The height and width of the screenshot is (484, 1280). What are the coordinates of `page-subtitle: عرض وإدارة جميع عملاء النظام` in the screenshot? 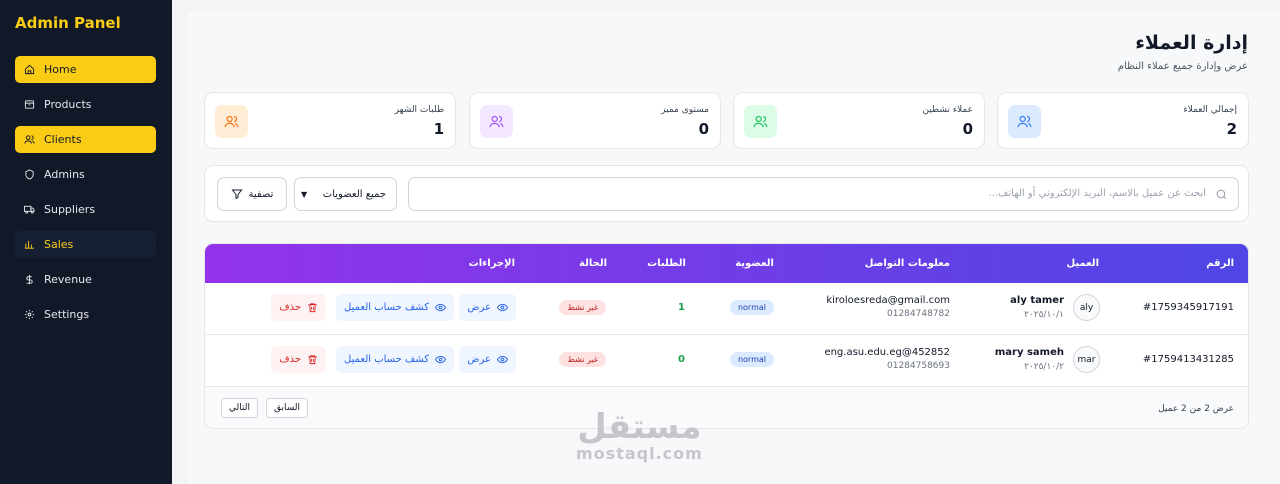 It's located at (1182, 66).